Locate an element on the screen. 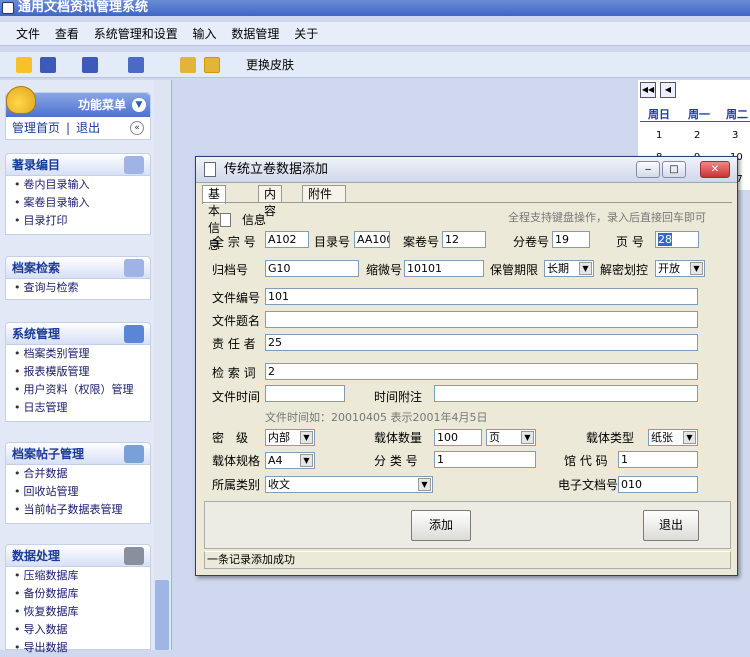  shijianfz-input is located at coordinates (566, 393).